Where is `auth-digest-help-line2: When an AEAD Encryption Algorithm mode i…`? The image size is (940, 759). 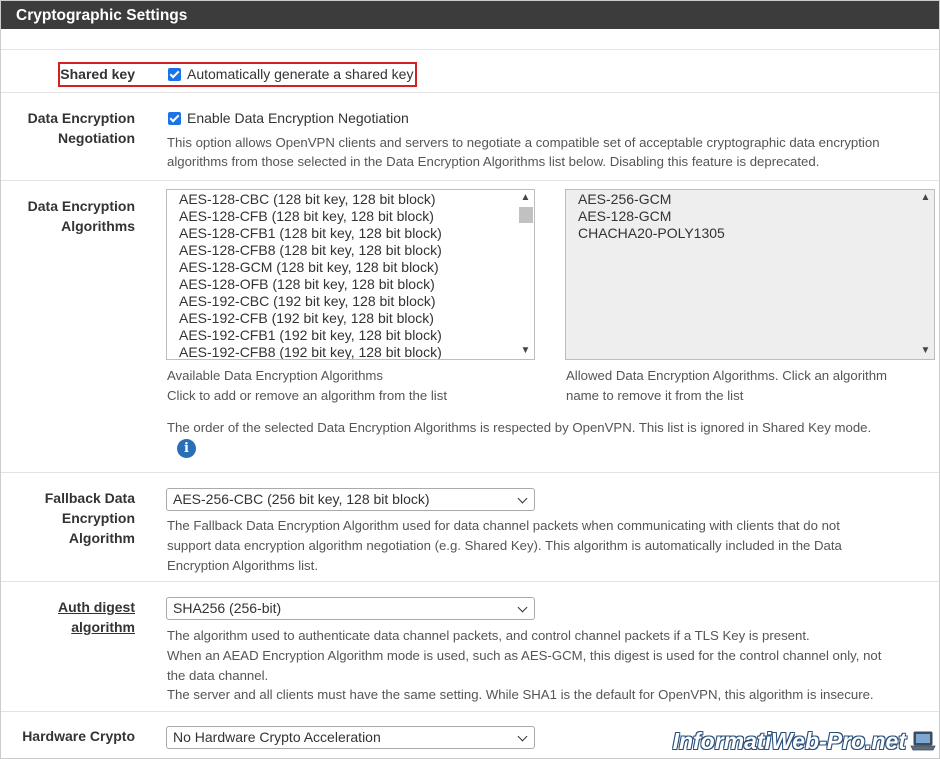
auth-digest-help-line2: When an AEAD Encryption Algorithm mode i… is located at coordinates (524, 655).